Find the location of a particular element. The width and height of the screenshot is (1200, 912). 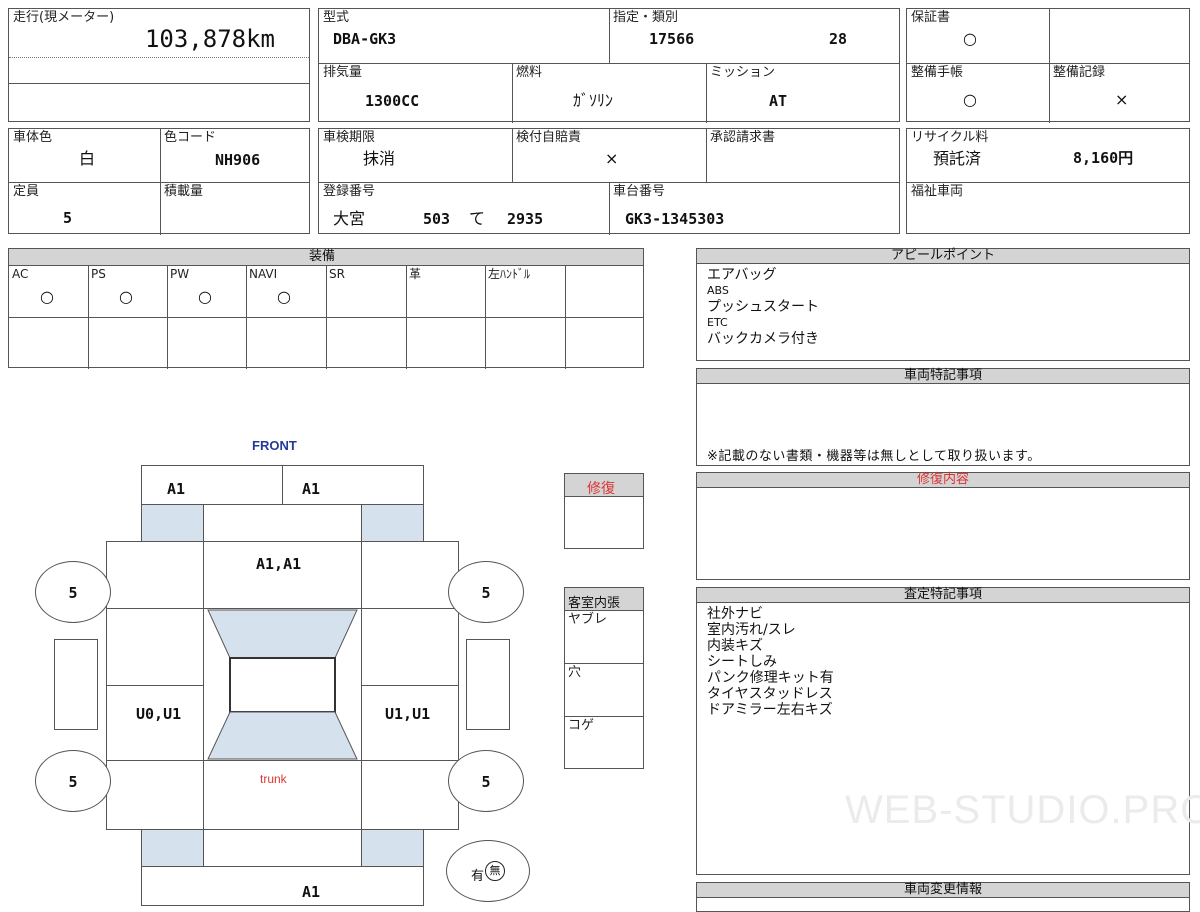

front-bumper-right-grade: A1 is located at coordinates (311, 489).